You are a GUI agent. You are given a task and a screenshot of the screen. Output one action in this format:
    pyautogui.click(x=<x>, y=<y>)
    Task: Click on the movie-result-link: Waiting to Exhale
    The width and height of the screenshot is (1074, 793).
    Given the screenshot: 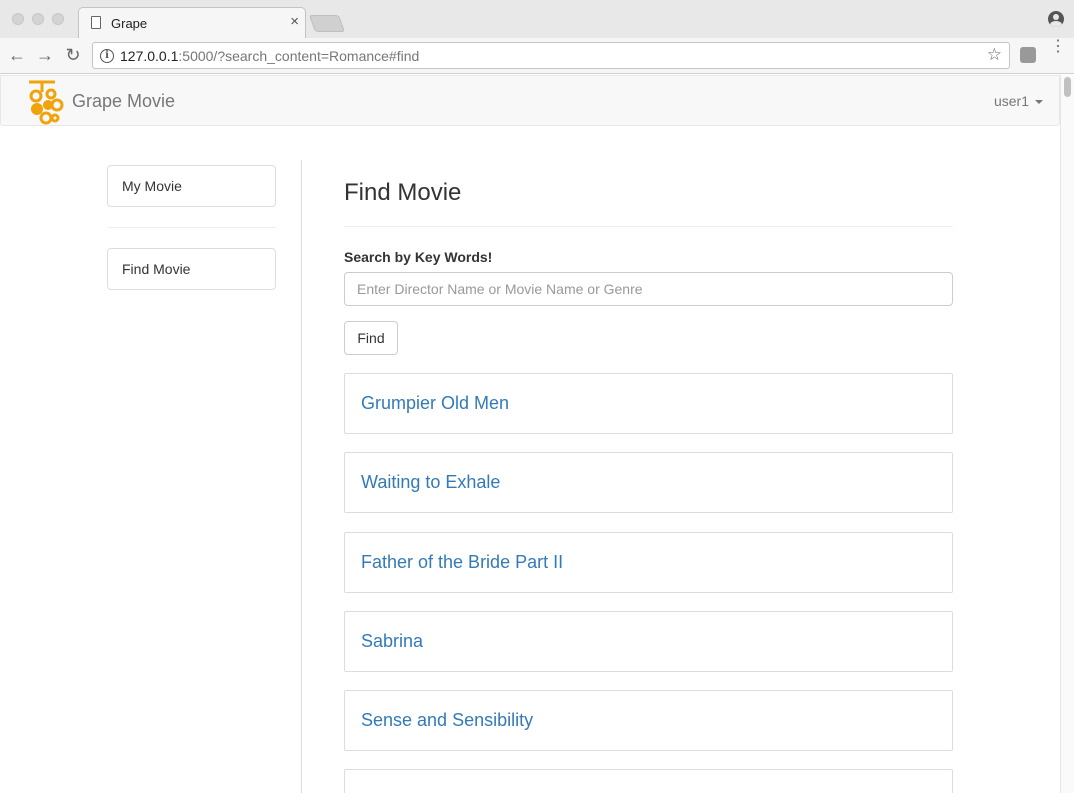 What is the action you would take?
    pyautogui.click(x=648, y=482)
    